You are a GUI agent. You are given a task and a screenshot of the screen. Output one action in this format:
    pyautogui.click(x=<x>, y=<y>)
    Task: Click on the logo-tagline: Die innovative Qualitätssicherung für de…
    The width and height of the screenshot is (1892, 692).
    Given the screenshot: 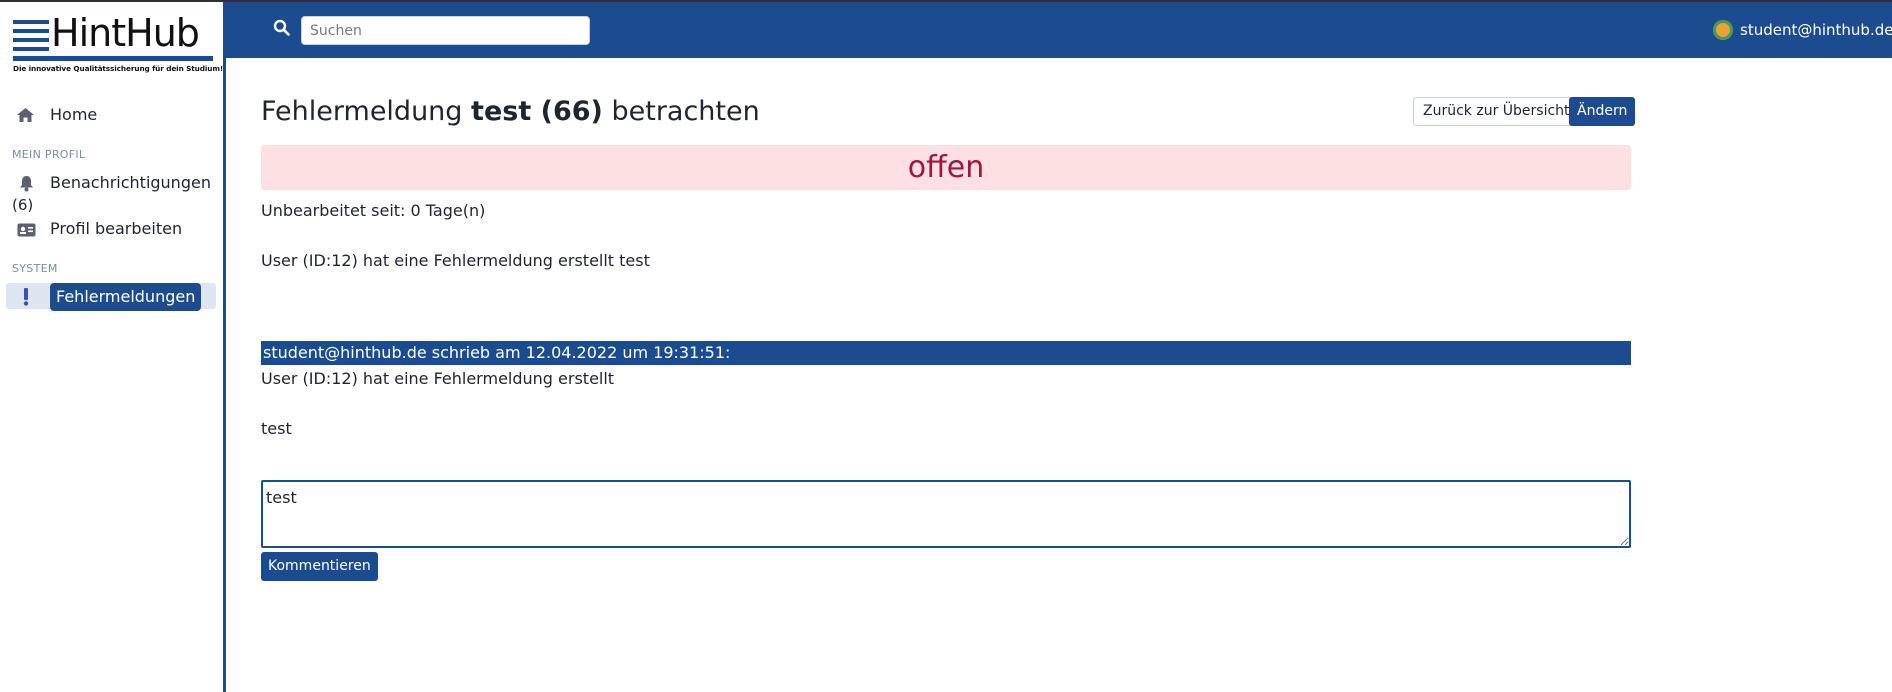 What is the action you would take?
    pyautogui.click(x=118, y=68)
    